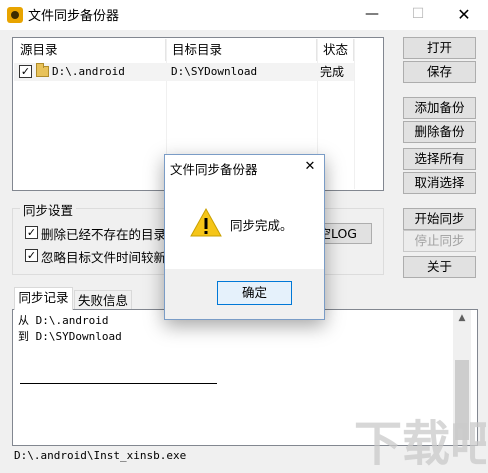 The image size is (488, 473). What do you see at coordinates (48, 209) in the screenshot?
I see `sync-settings-label: 同步设置` at bounding box center [48, 209].